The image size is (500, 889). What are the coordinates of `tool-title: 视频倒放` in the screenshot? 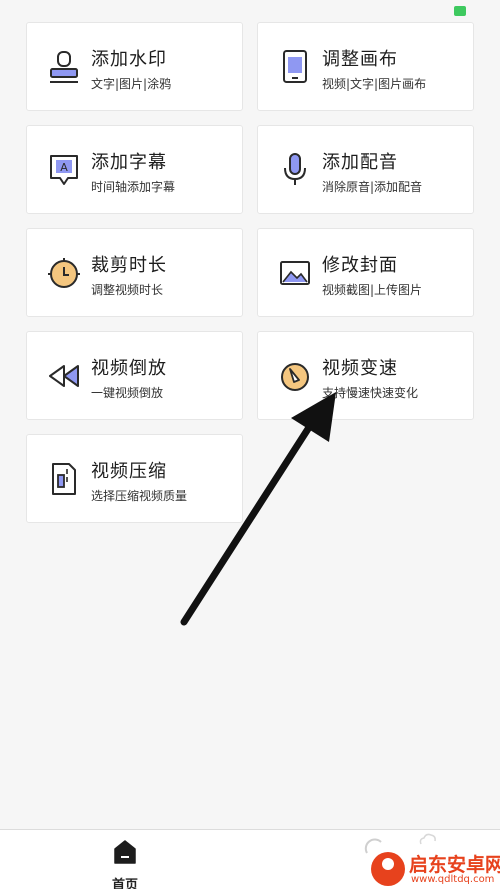 It's located at (129, 368).